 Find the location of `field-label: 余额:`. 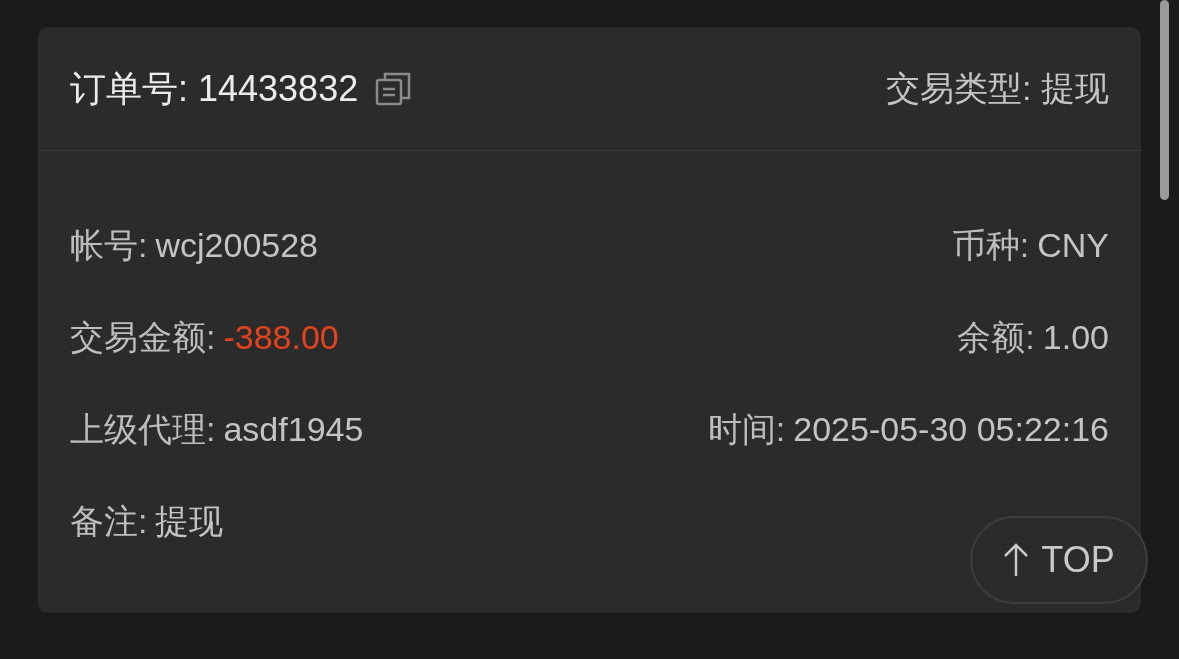

field-label: 余额: is located at coordinates (996, 337).